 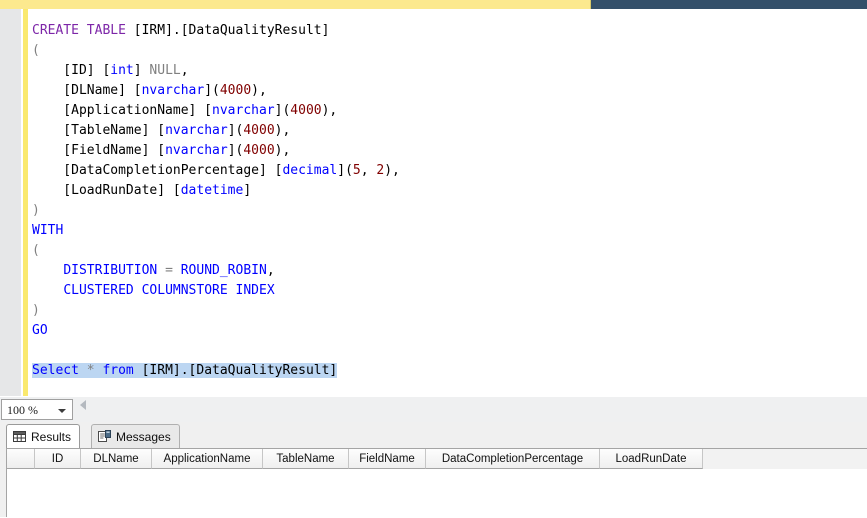 What do you see at coordinates (25, 202) in the screenshot?
I see `editor-change-bar` at bounding box center [25, 202].